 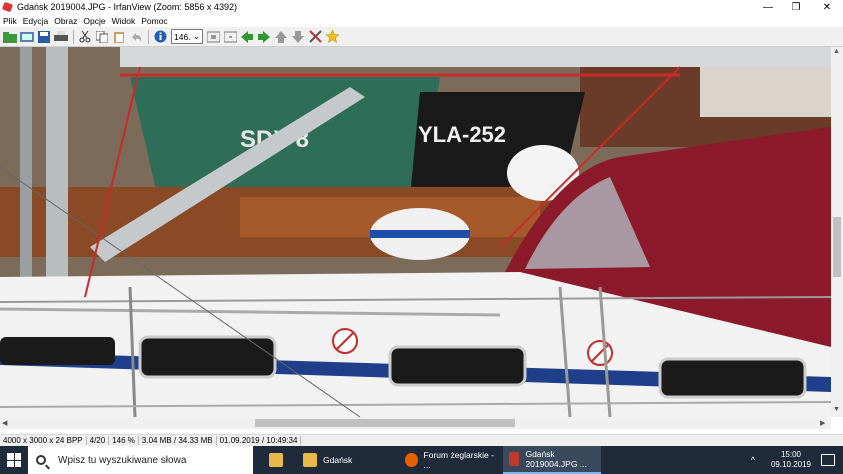 What do you see at coordinates (753, 460) in the screenshot?
I see `chevron-up-icon: ^` at bounding box center [753, 460].